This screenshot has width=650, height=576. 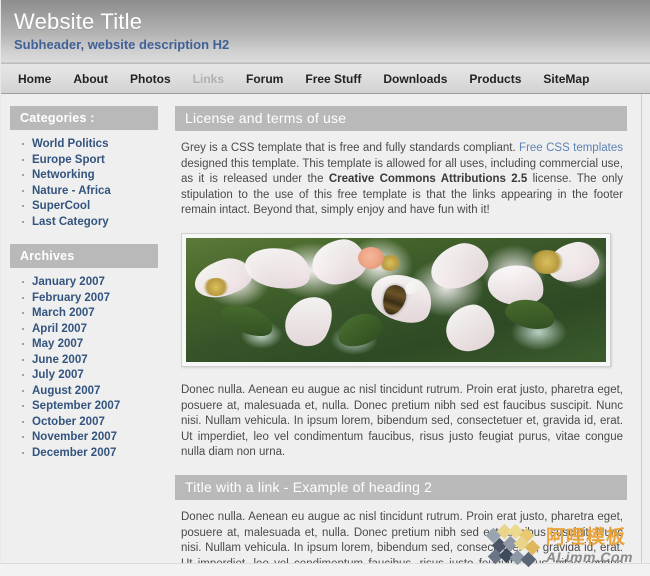 I want to click on sidebar-link-april-2007: April 2007, so click(x=59, y=329).